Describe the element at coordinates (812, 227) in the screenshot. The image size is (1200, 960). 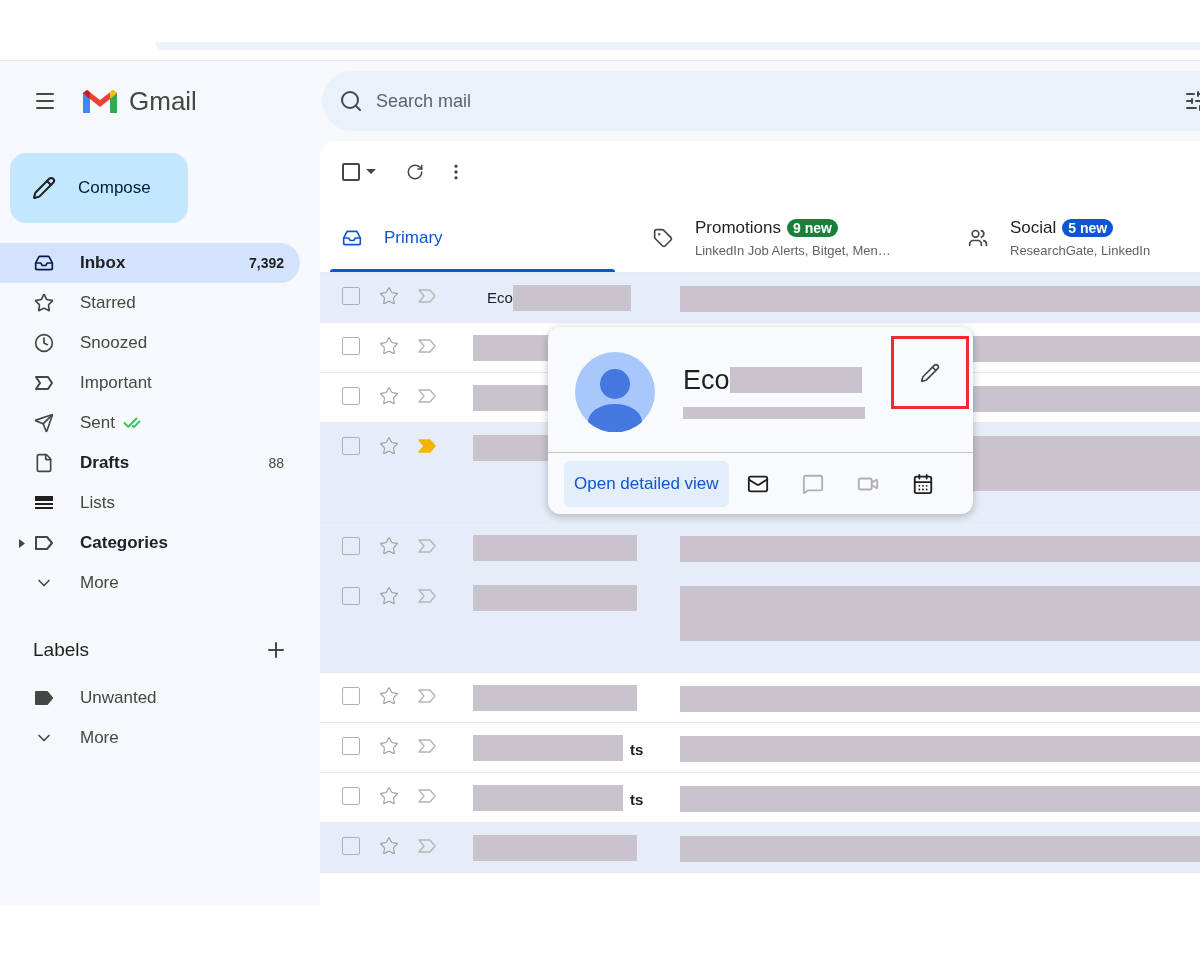
I see `new-count-badge: 9 new` at that location.